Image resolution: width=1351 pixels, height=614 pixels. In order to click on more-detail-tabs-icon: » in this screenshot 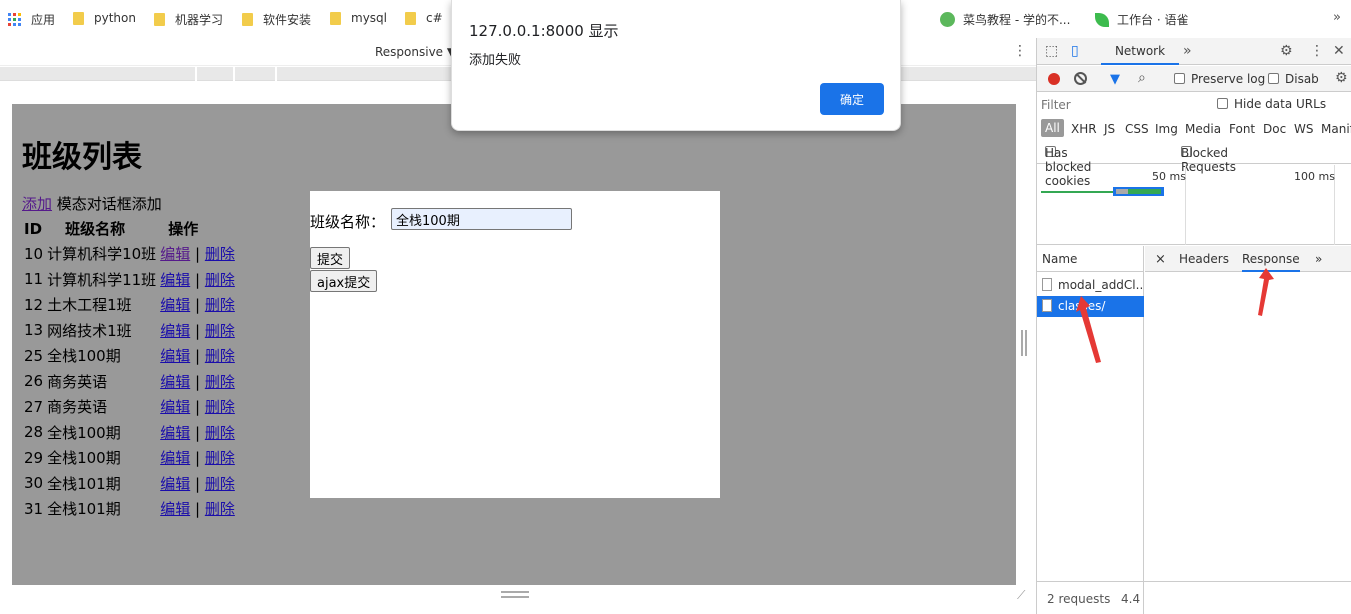, I will do `click(1318, 259)`.